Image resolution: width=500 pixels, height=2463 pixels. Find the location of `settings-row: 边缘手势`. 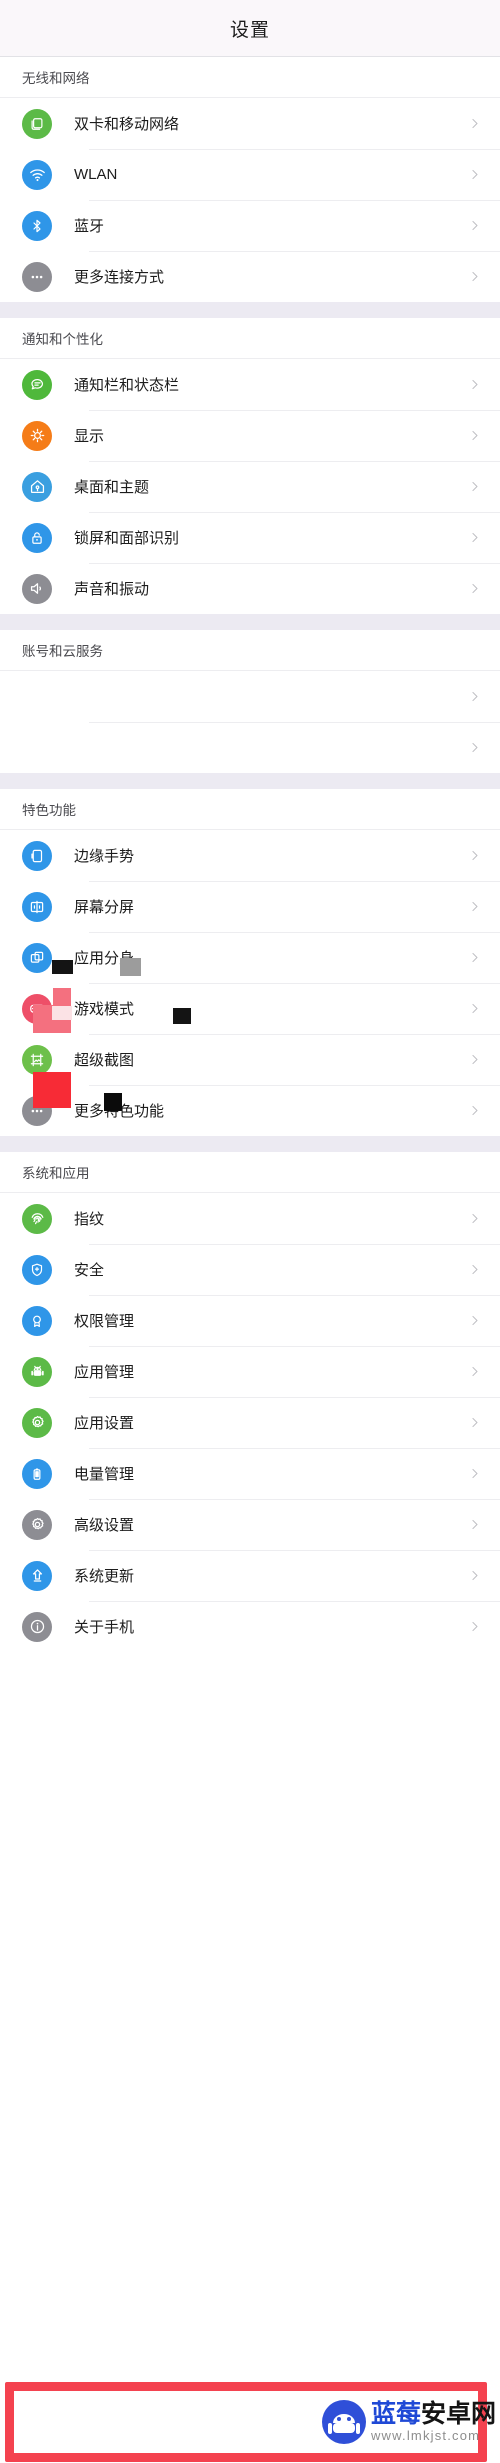

settings-row: 边缘手势 is located at coordinates (250, 855).